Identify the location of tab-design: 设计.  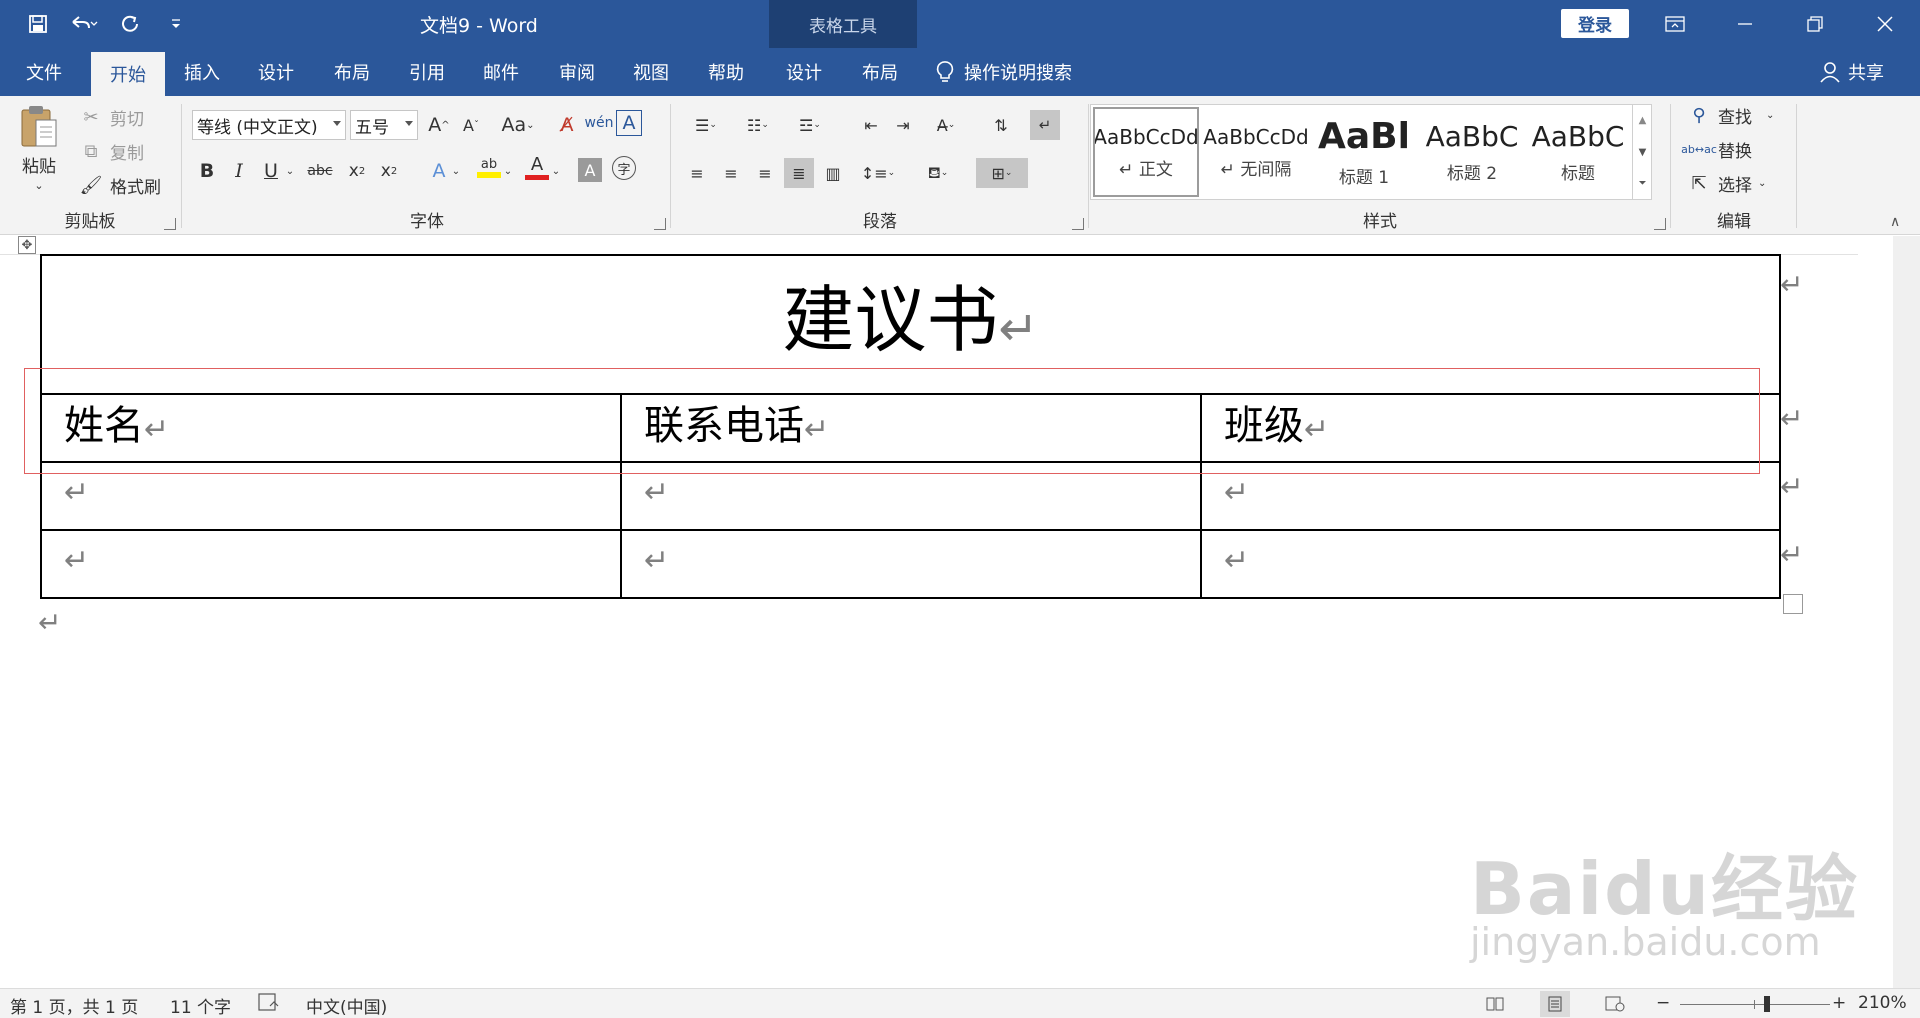
(276, 72).